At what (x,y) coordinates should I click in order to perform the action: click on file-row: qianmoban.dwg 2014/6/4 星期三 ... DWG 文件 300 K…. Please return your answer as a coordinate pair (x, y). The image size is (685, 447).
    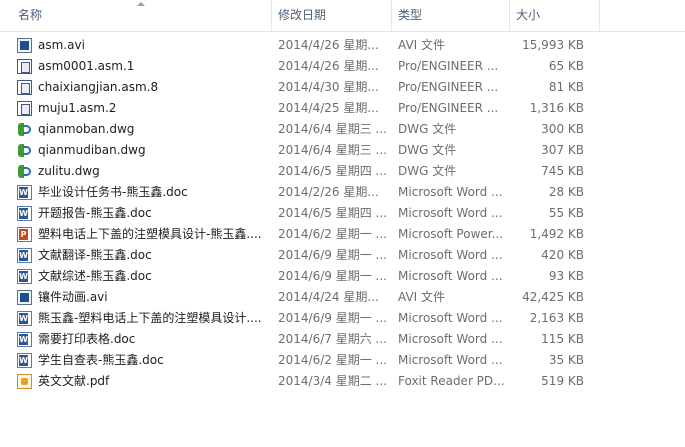
    Looking at the image, I should click on (342, 129).